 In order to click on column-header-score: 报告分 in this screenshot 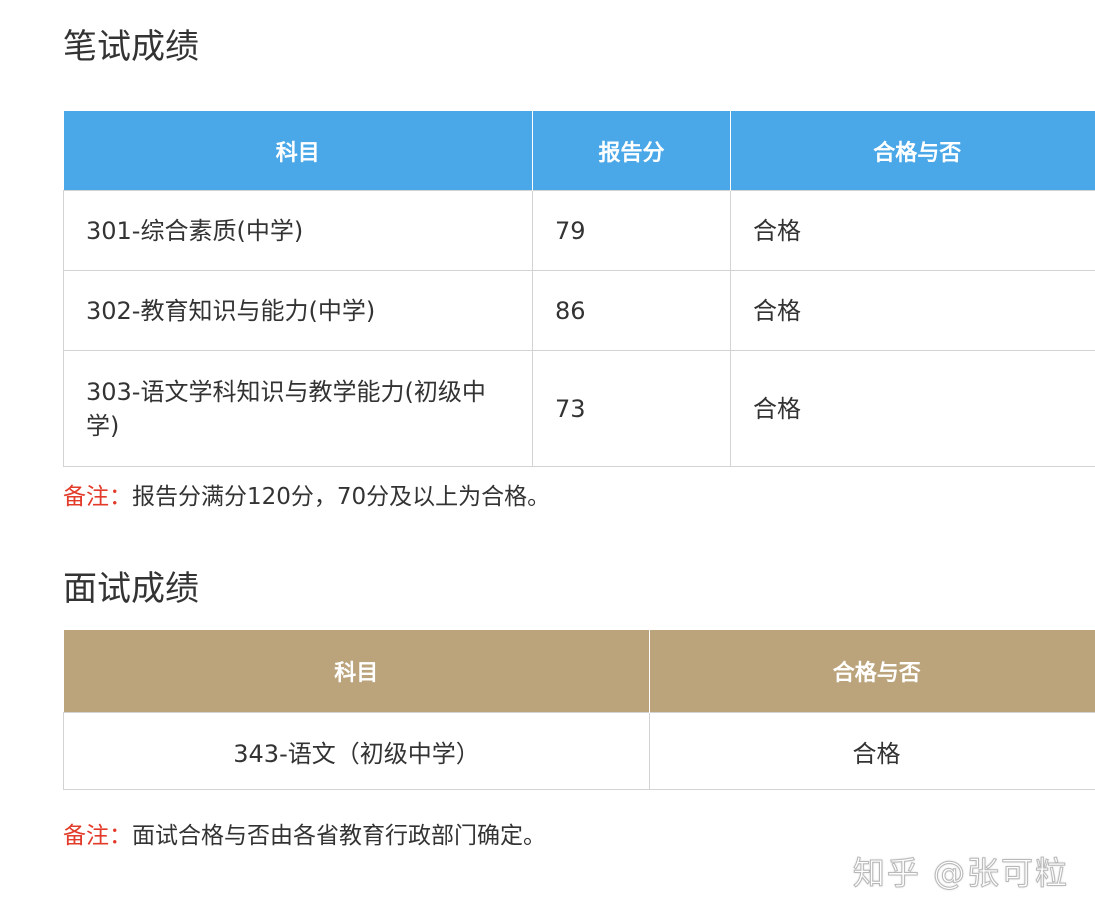, I will do `click(631, 151)`.